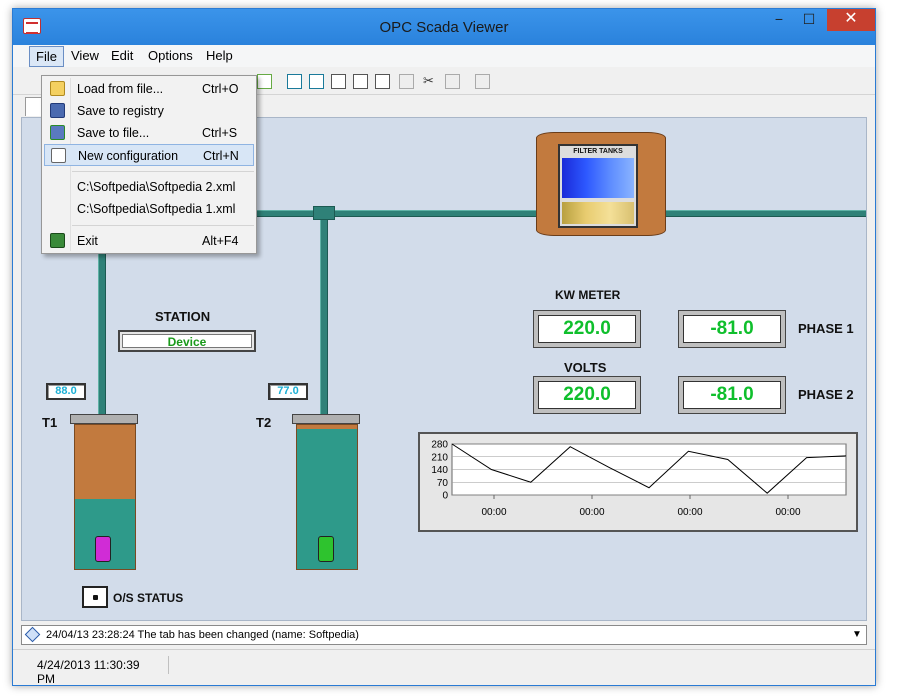  Describe the element at coordinates (430, 81) in the screenshot. I see `cut-icon: ✂` at that location.